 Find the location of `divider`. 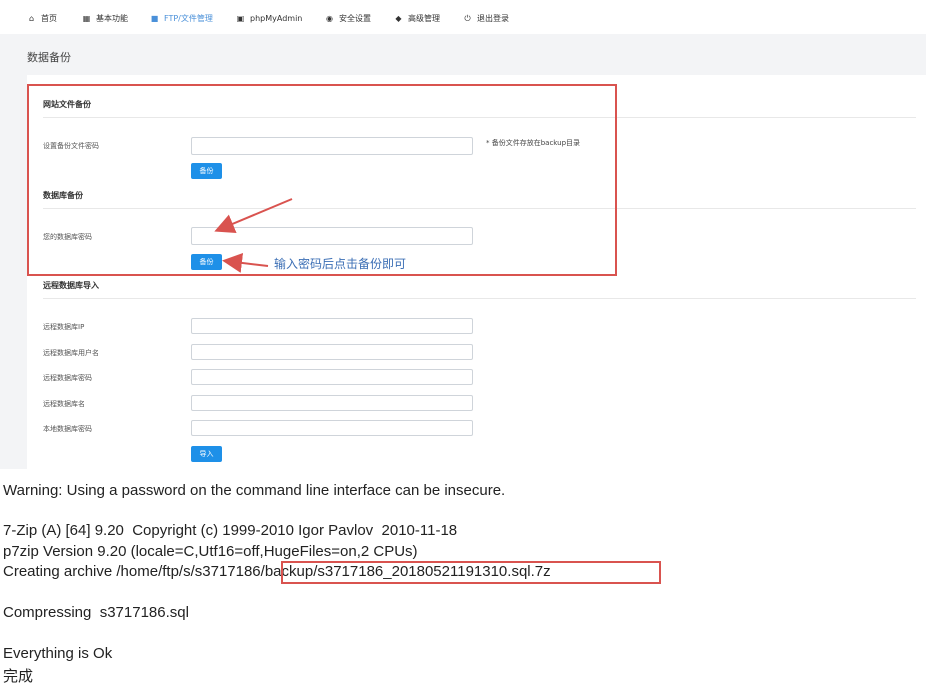

divider is located at coordinates (479, 298).